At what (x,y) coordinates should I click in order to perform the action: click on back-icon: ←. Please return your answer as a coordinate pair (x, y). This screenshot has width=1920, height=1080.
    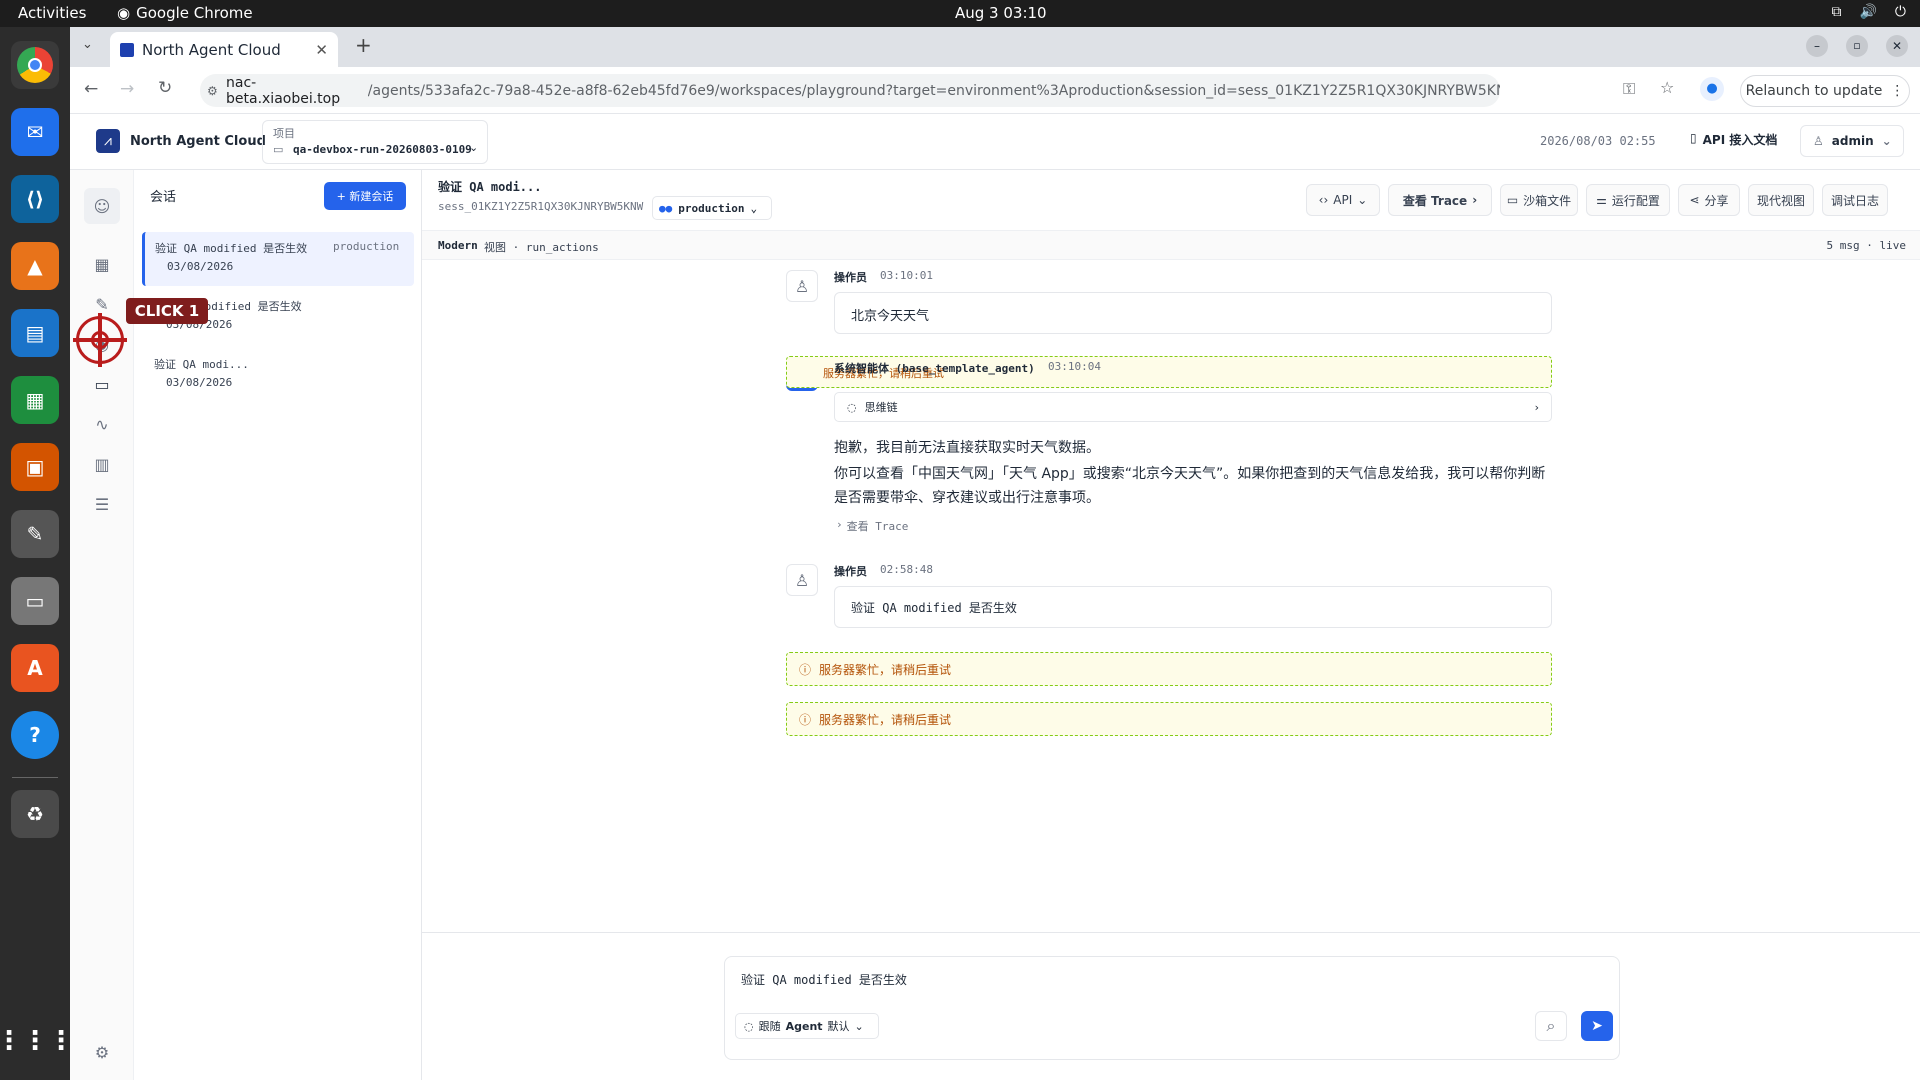
    Looking at the image, I should click on (91, 89).